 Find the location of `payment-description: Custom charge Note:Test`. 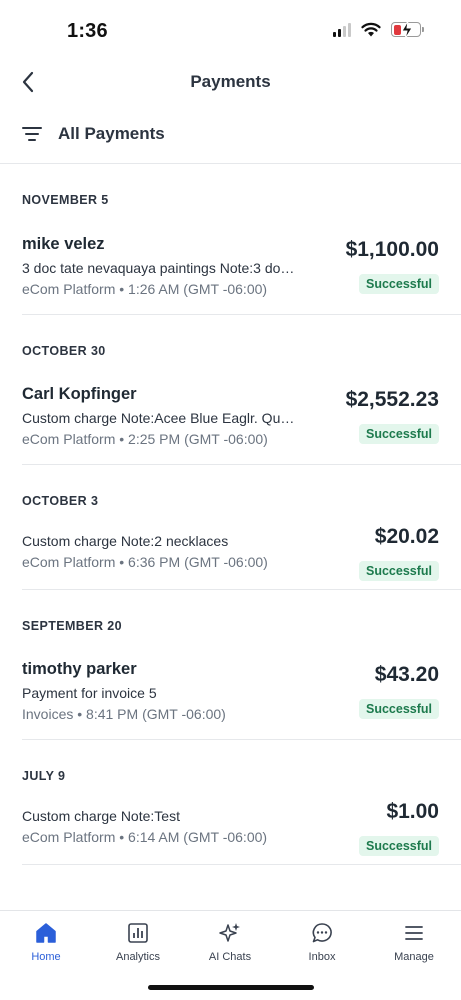

payment-description: Custom charge Note:Test is located at coordinates (101, 816).